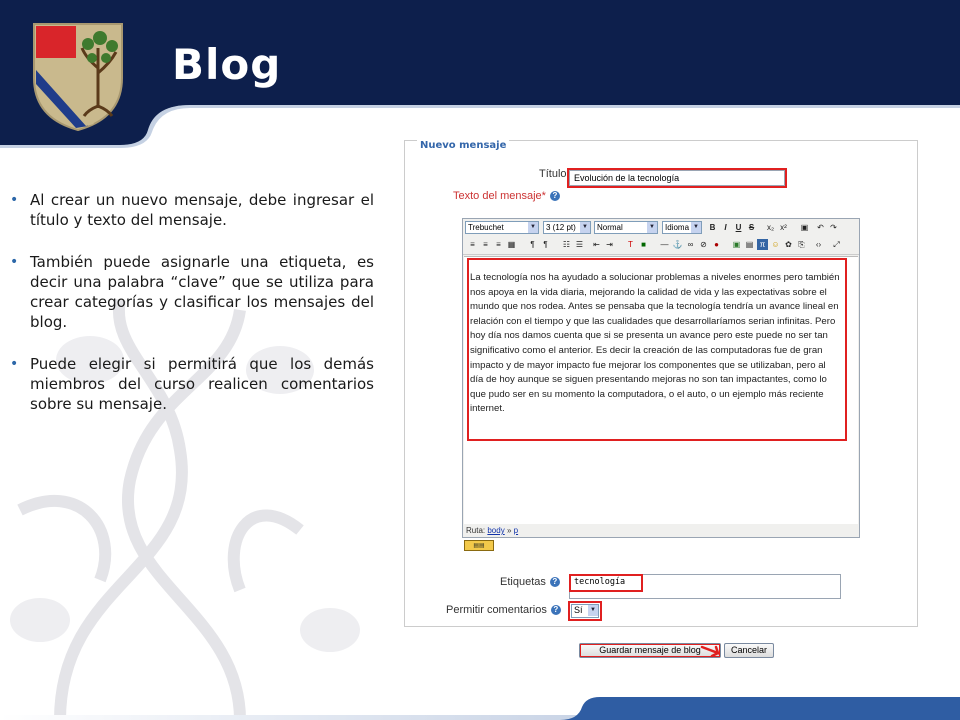  What do you see at coordinates (657, 349) in the screenshot?
I see `message-body-highlight` at bounding box center [657, 349].